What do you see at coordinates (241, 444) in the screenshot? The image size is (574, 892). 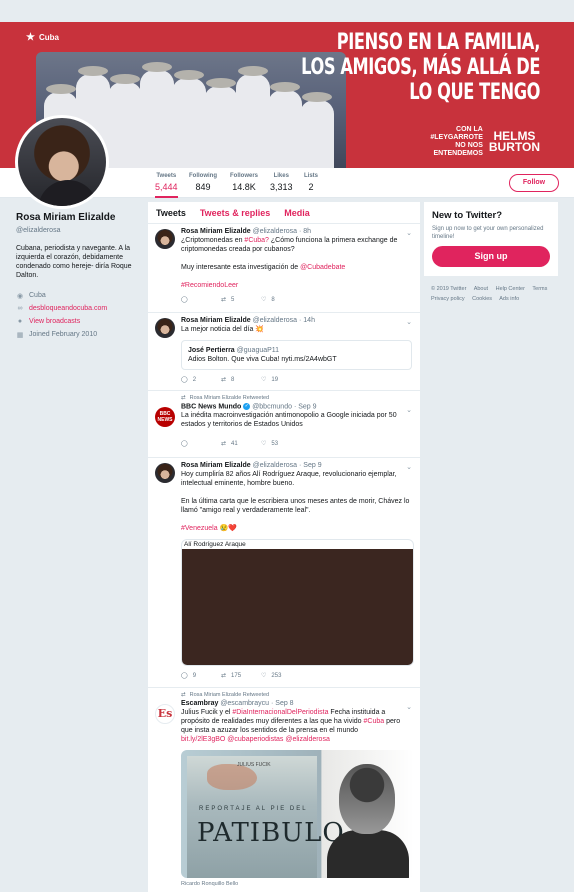 I see `retweet-button: ⇄ 41` at bounding box center [241, 444].